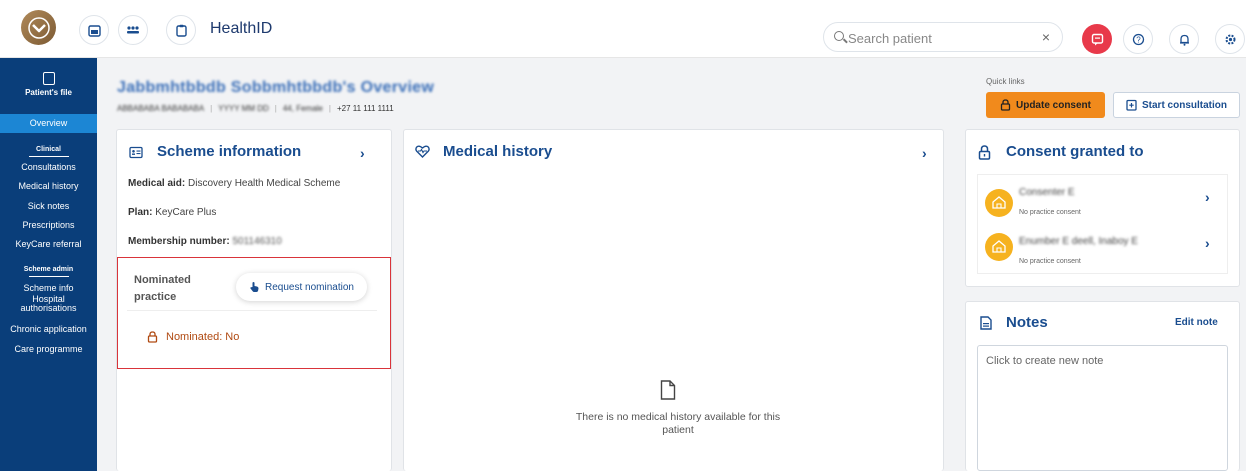 Image resolution: width=1246 pixels, height=471 pixels. Describe the element at coordinates (48, 288) in the screenshot. I see `sidebar-item-scheme-info: Scheme info` at that location.